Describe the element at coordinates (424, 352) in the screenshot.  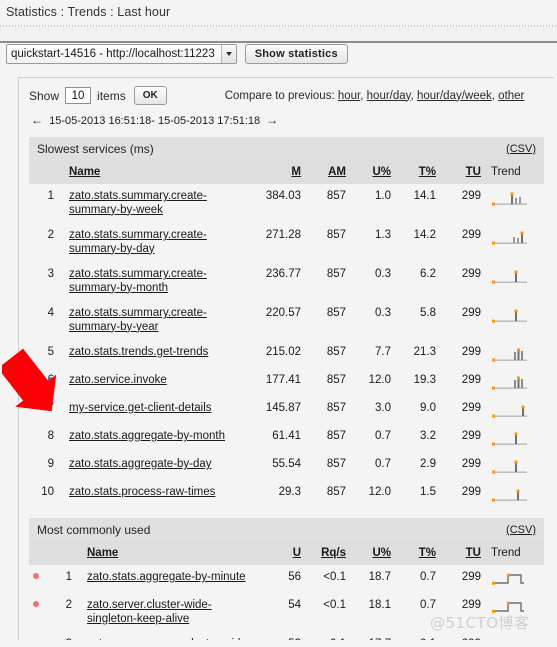
I see `cell-tpct: 21.3` at that location.